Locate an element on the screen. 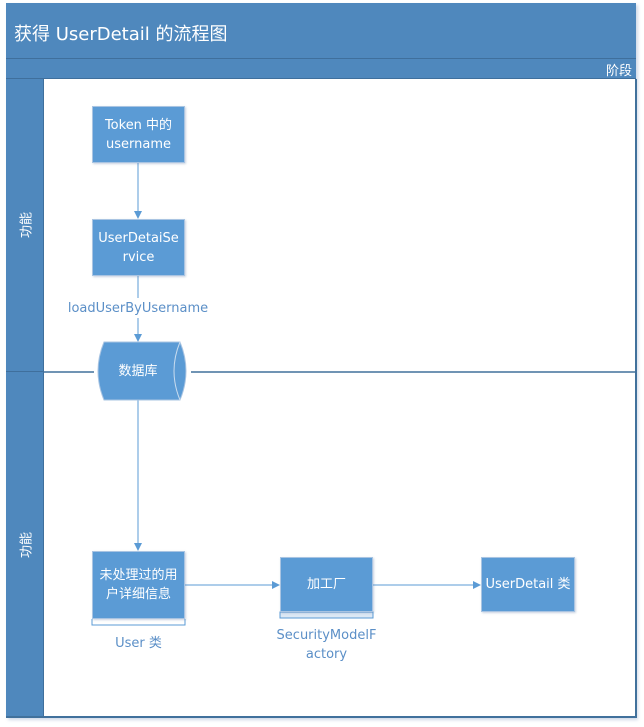 This screenshot has width=644, height=727. node-raw-user-detail: 未处理过的用户详细信息 is located at coordinates (138, 585).